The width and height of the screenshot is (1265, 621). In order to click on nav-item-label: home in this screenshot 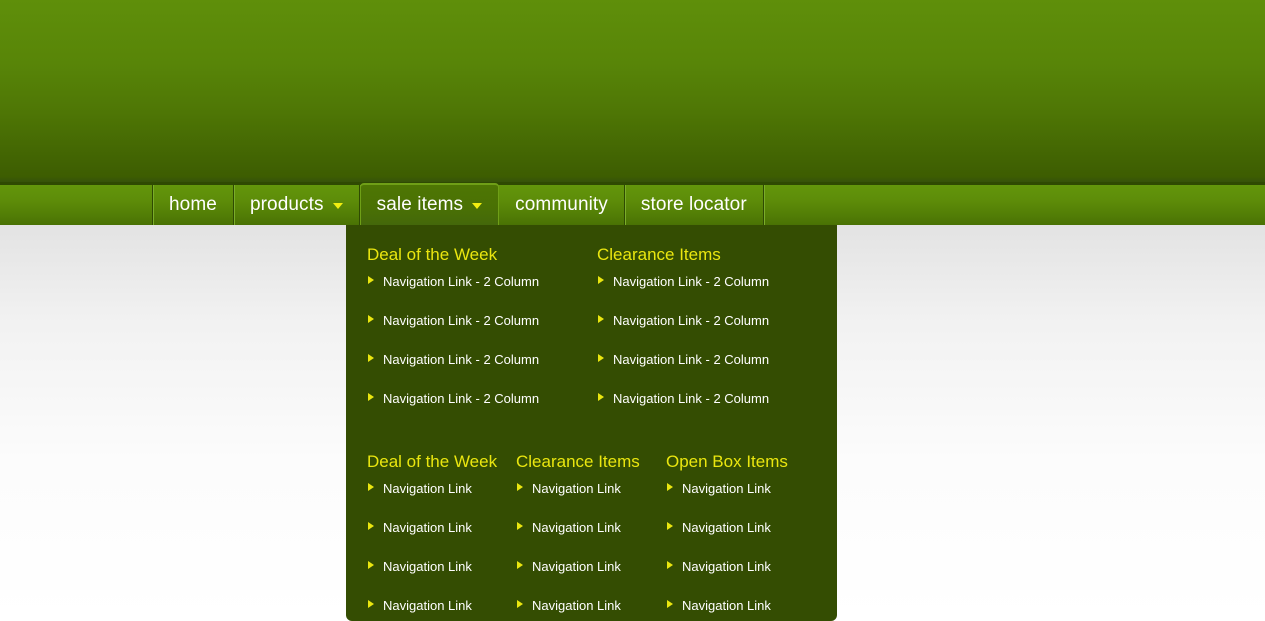, I will do `click(193, 204)`.